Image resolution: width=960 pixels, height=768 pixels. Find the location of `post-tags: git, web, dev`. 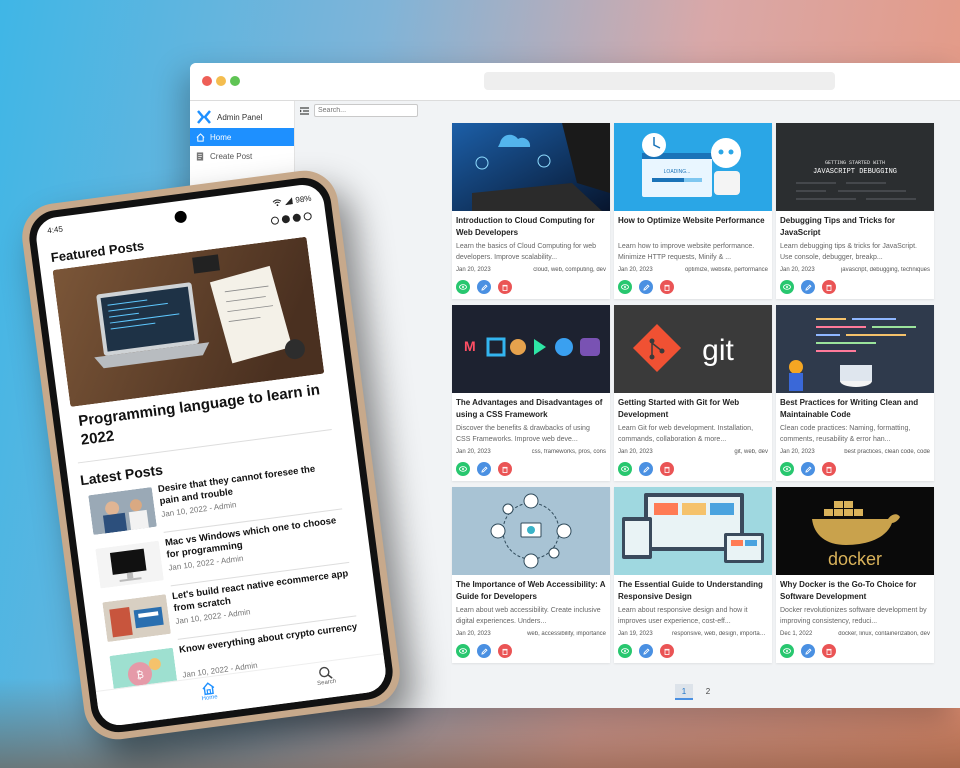

post-tags: git, web, dev is located at coordinates (751, 452).